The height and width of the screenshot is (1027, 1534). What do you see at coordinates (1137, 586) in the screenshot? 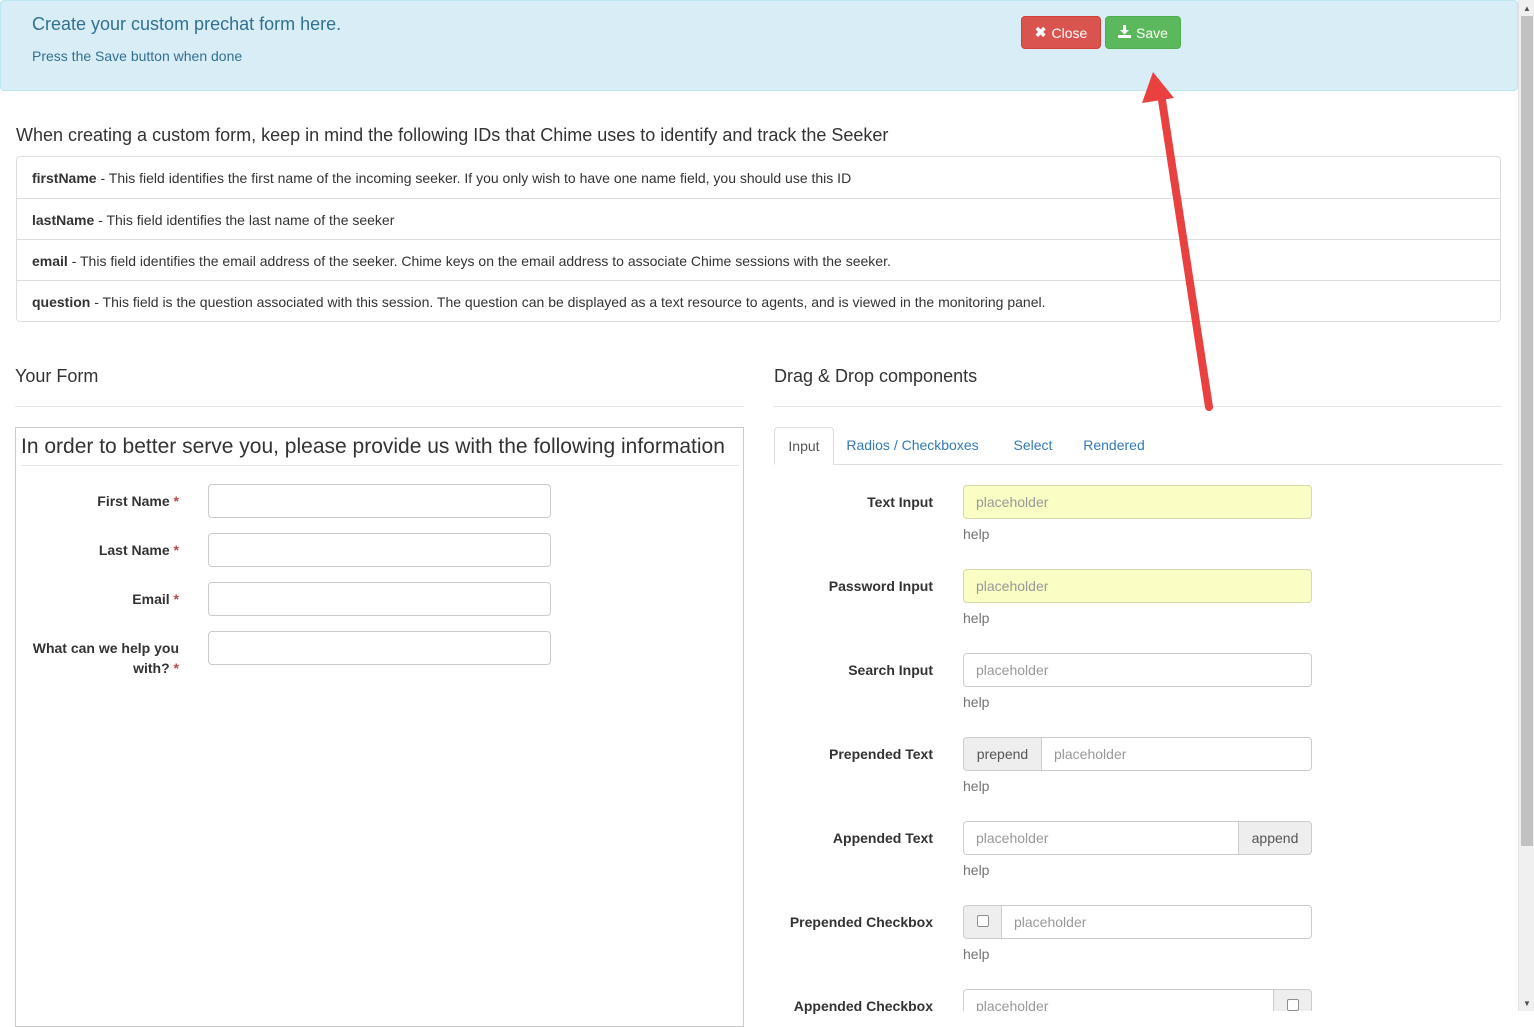
I see `password-input-component: placeholder` at bounding box center [1137, 586].